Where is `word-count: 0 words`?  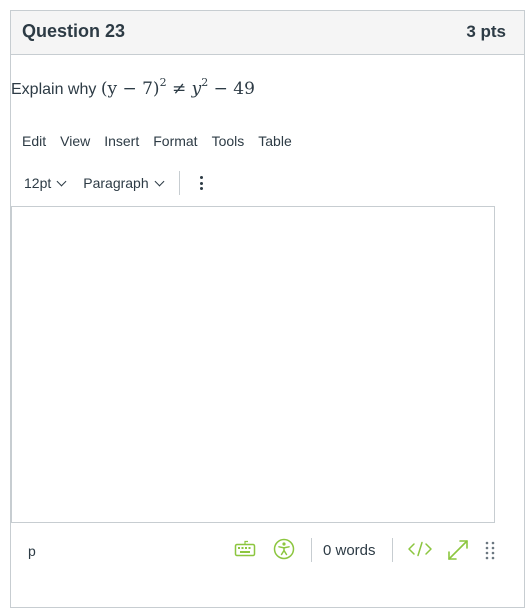
word-count: 0 words is located at coordinates (349, 550).